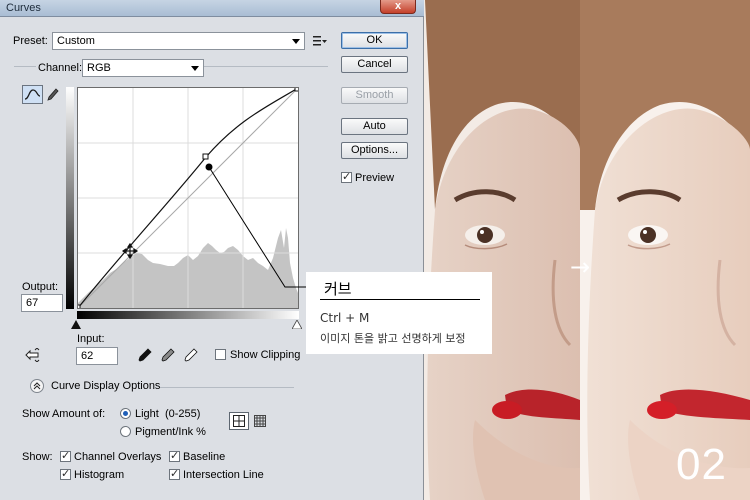  I want to click on on-image-adjustment-icon, so click(33, 355).